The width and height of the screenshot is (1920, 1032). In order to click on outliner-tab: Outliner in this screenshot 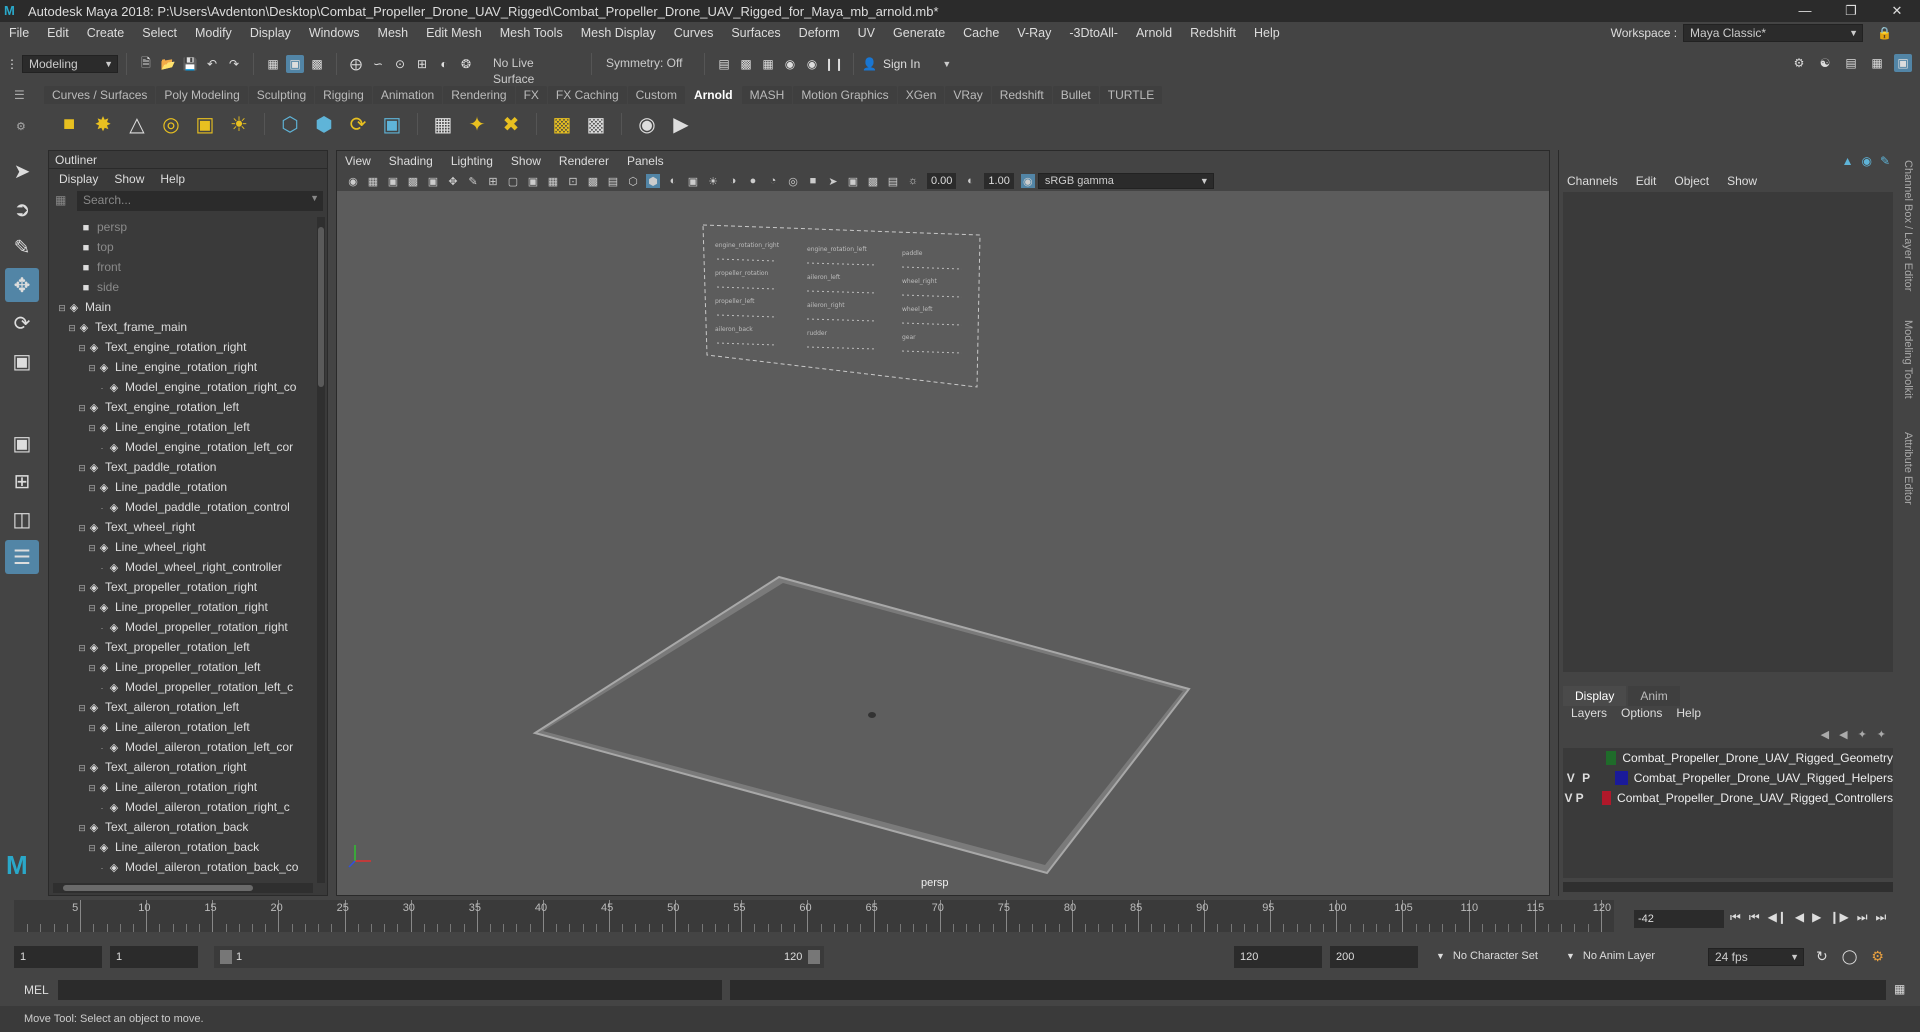, I will do `click(188, 160)`.